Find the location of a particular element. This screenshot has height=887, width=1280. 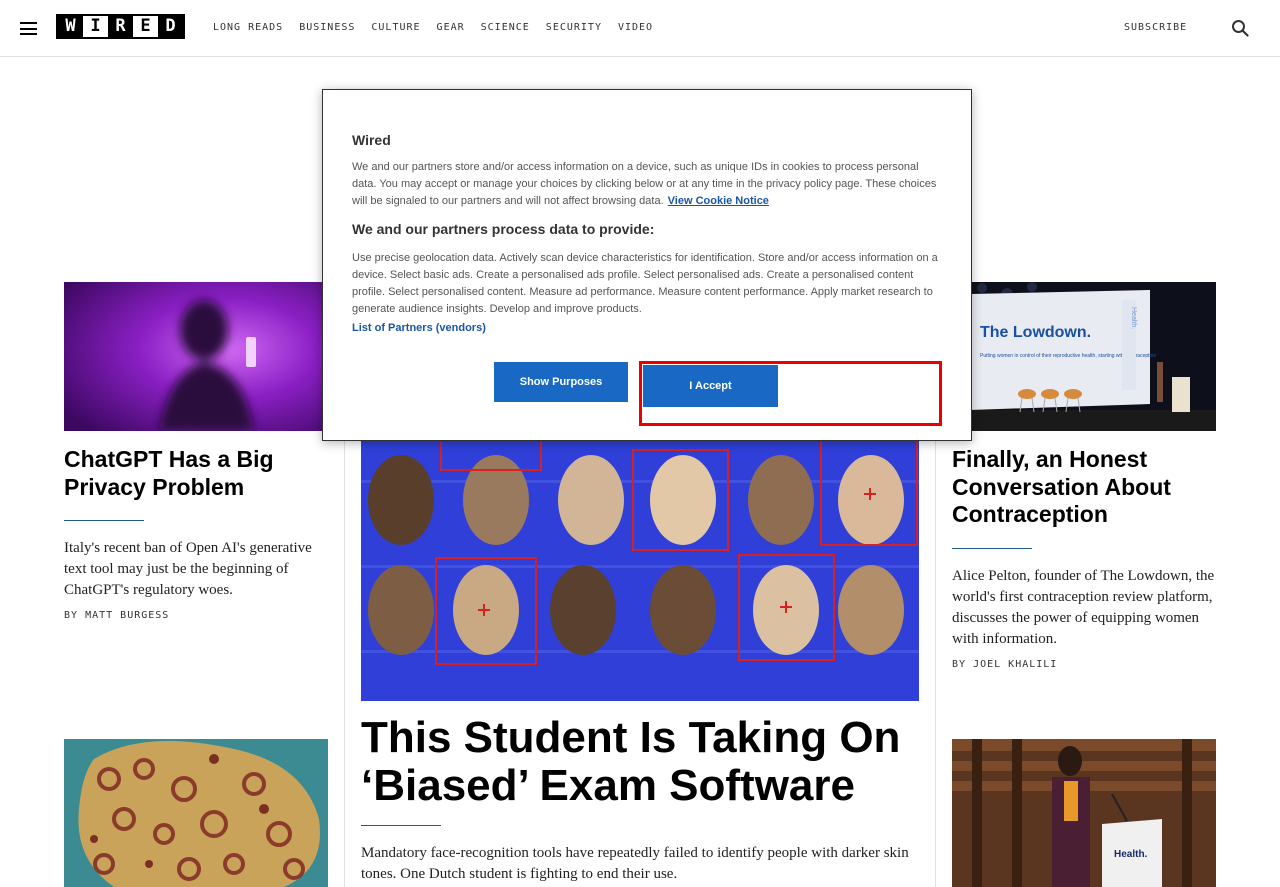

story-image-faces is located at coordinates (640, 570).